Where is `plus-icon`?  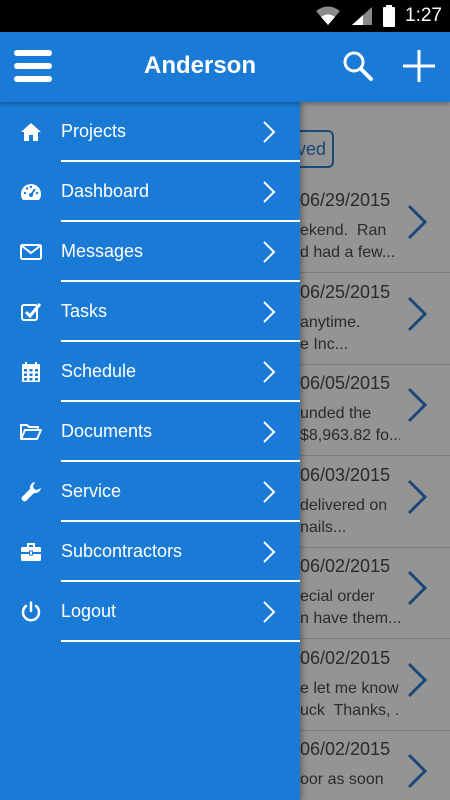
plus-icon is located at coordinates (419, 66).